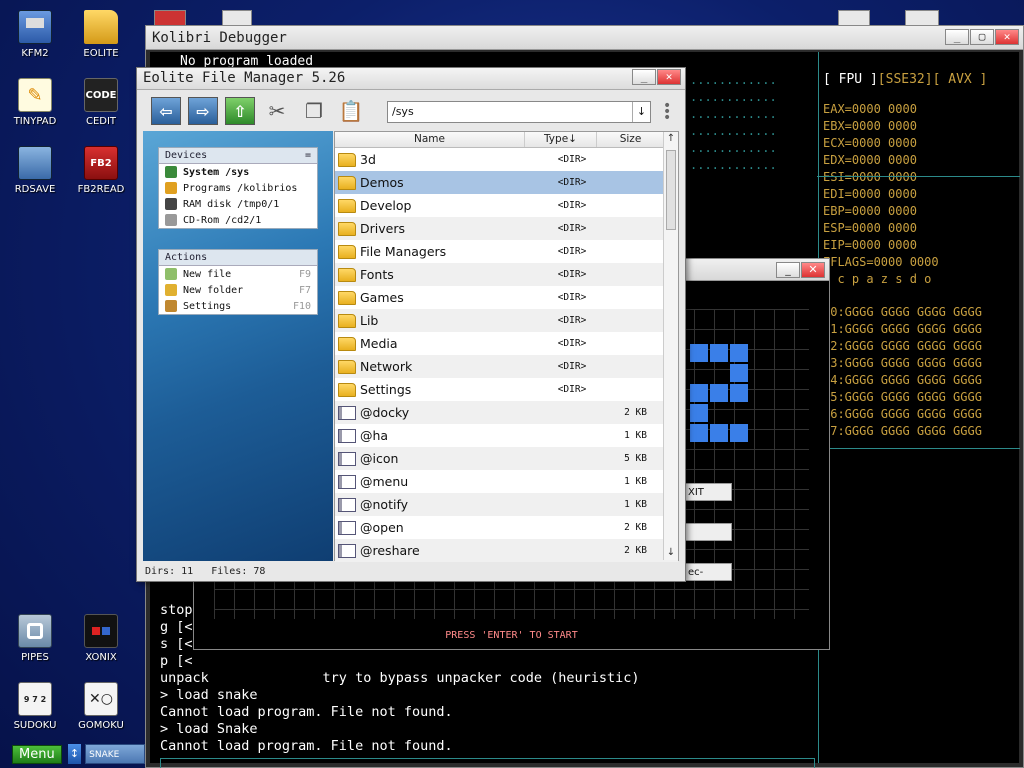  What do you see at coordinates (519, 112) in the screenshot?
I see `path-input: /sys ↓` at bounding box center [519, 112].